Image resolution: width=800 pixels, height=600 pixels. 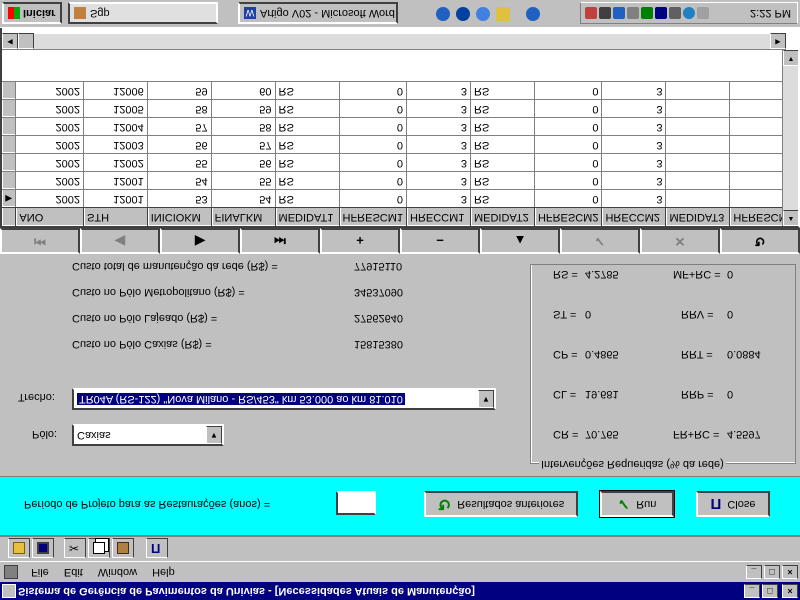 I want to click on task-word: W Artigo V02 - Microsoft Word, so click(x=318, y=13).